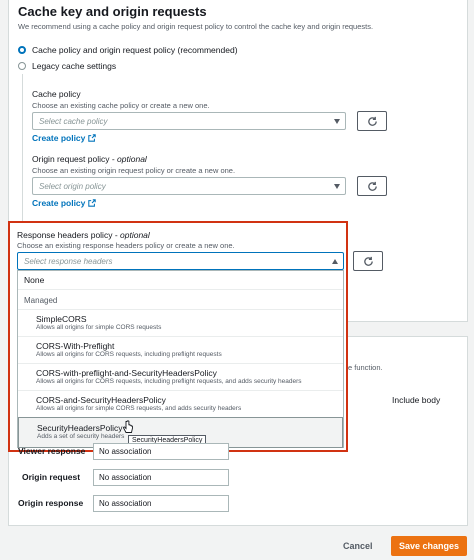  Describe the element at coordinates (128, 426) in the screenshot. I see `hand-cursor-icon` at that location.